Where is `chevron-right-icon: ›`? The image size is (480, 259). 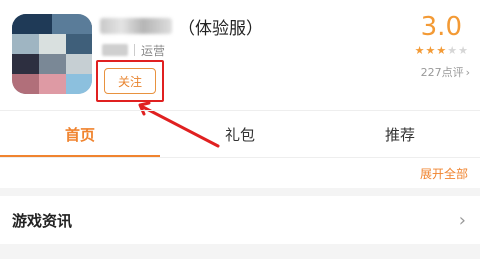 chevron-right-icon: › is located at coordinates (462, 220).